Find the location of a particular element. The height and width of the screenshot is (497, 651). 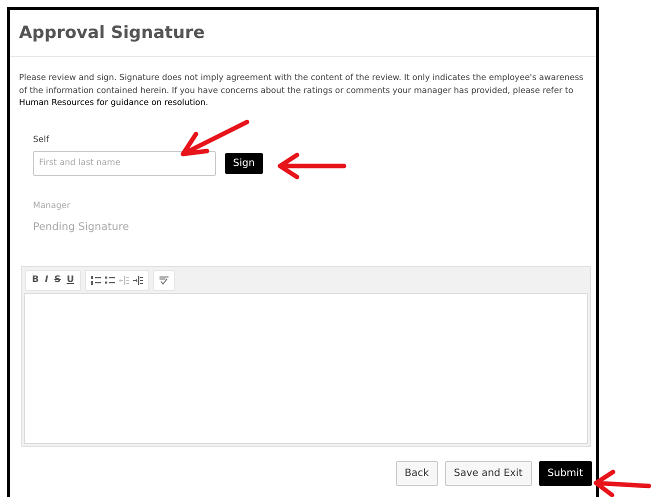

save-and-exit-button: Save and Exit is located at coordinates (488, 473).